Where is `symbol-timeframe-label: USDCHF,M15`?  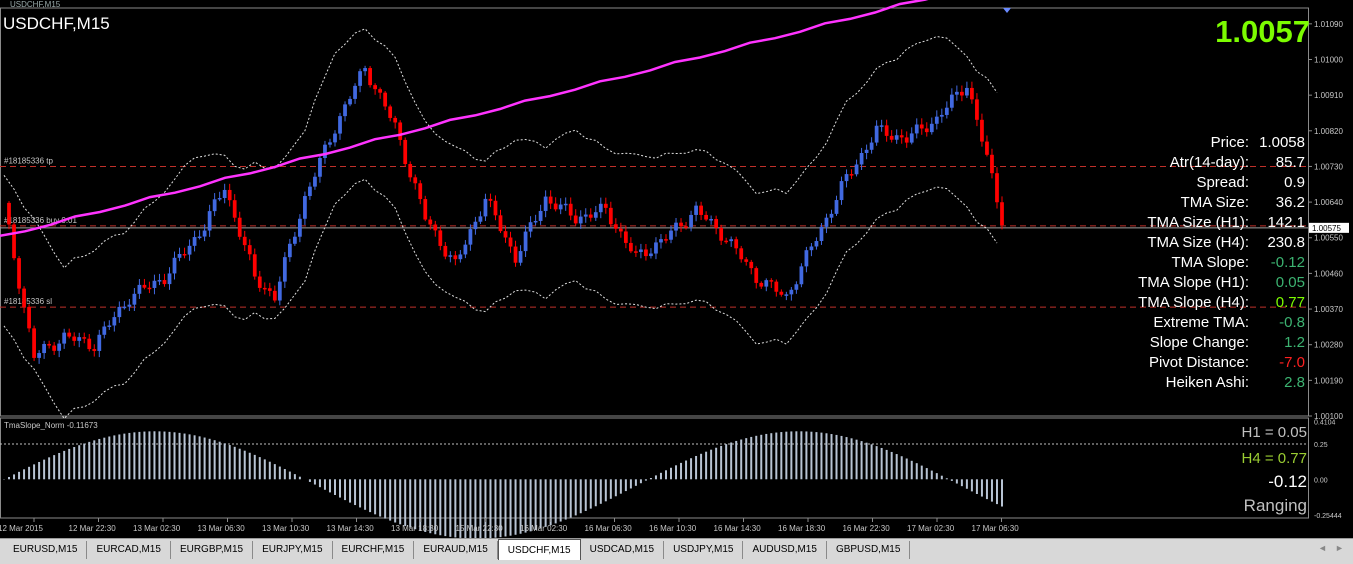 symbol-timeframe-label: USDCHF,M15 is located at coordinates (56, 23).